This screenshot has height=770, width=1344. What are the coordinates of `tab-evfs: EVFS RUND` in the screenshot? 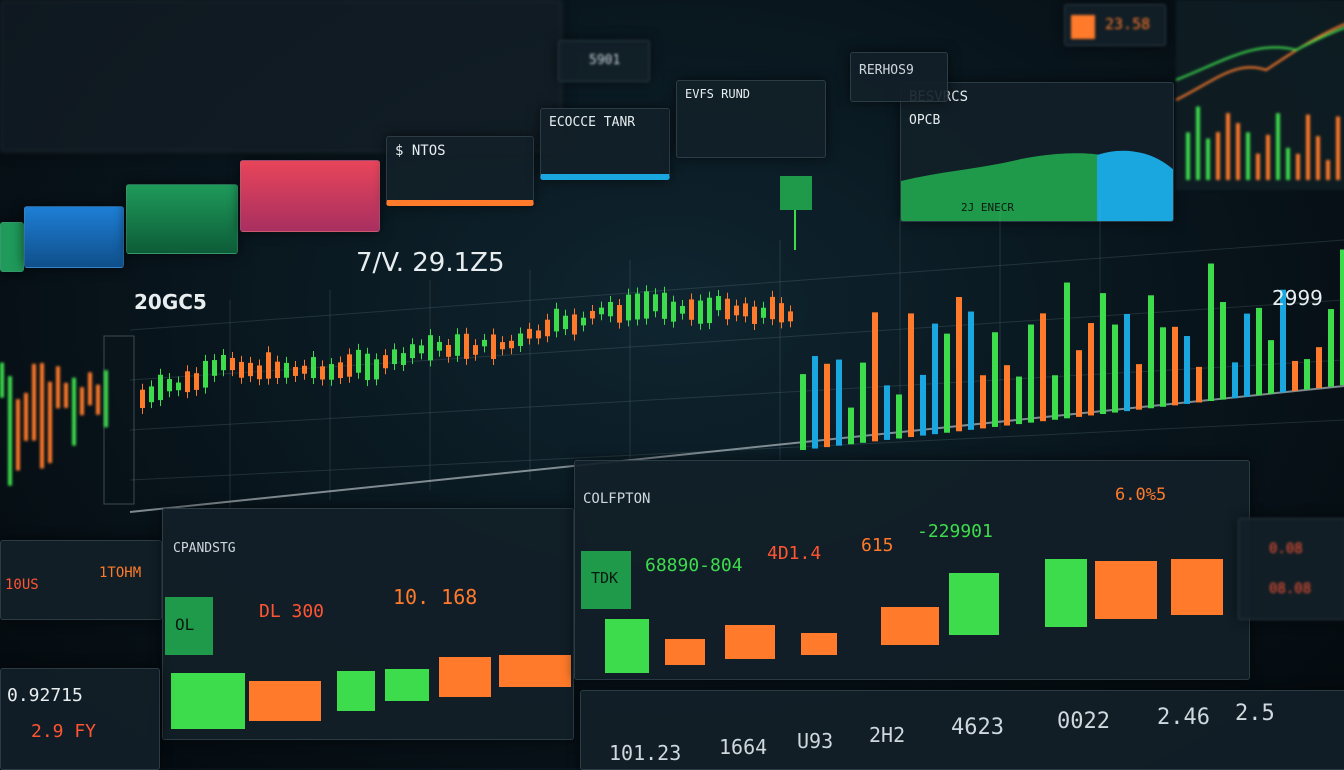 It's located at (751, 119).